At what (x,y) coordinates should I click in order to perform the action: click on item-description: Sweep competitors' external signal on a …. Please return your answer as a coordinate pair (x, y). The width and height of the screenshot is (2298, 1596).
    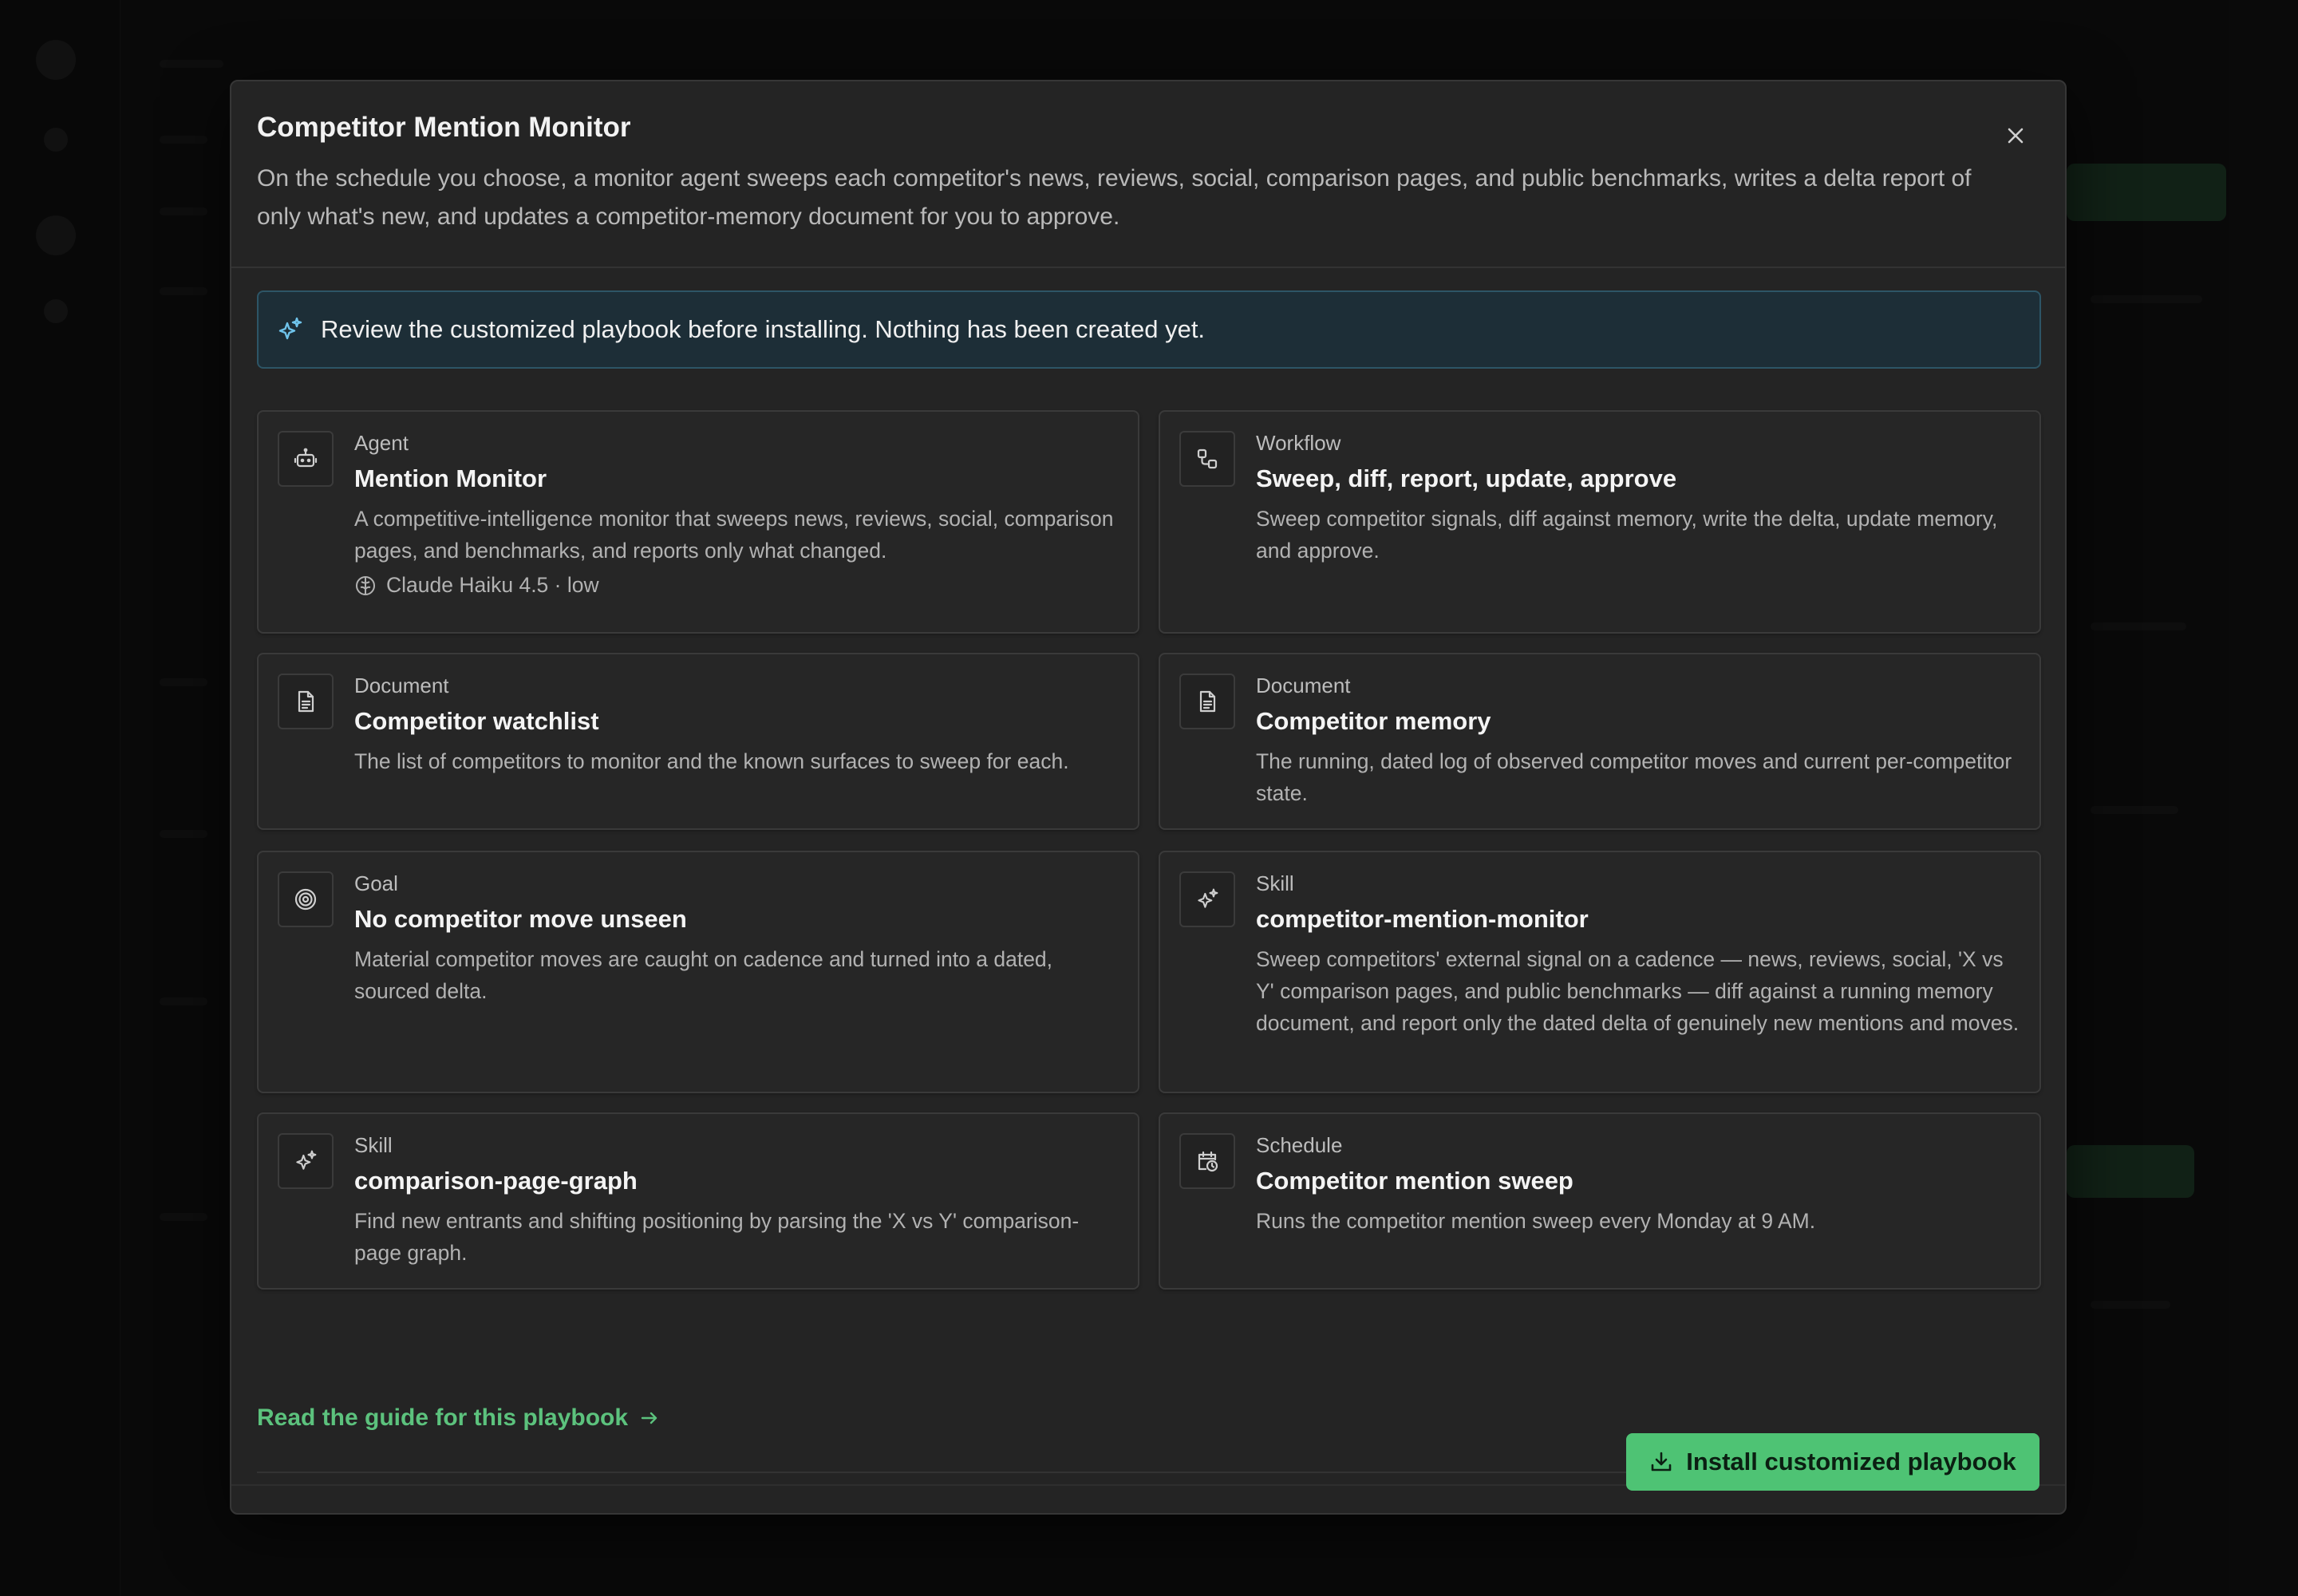
    Looking at the image, I should click on (1638, 991).